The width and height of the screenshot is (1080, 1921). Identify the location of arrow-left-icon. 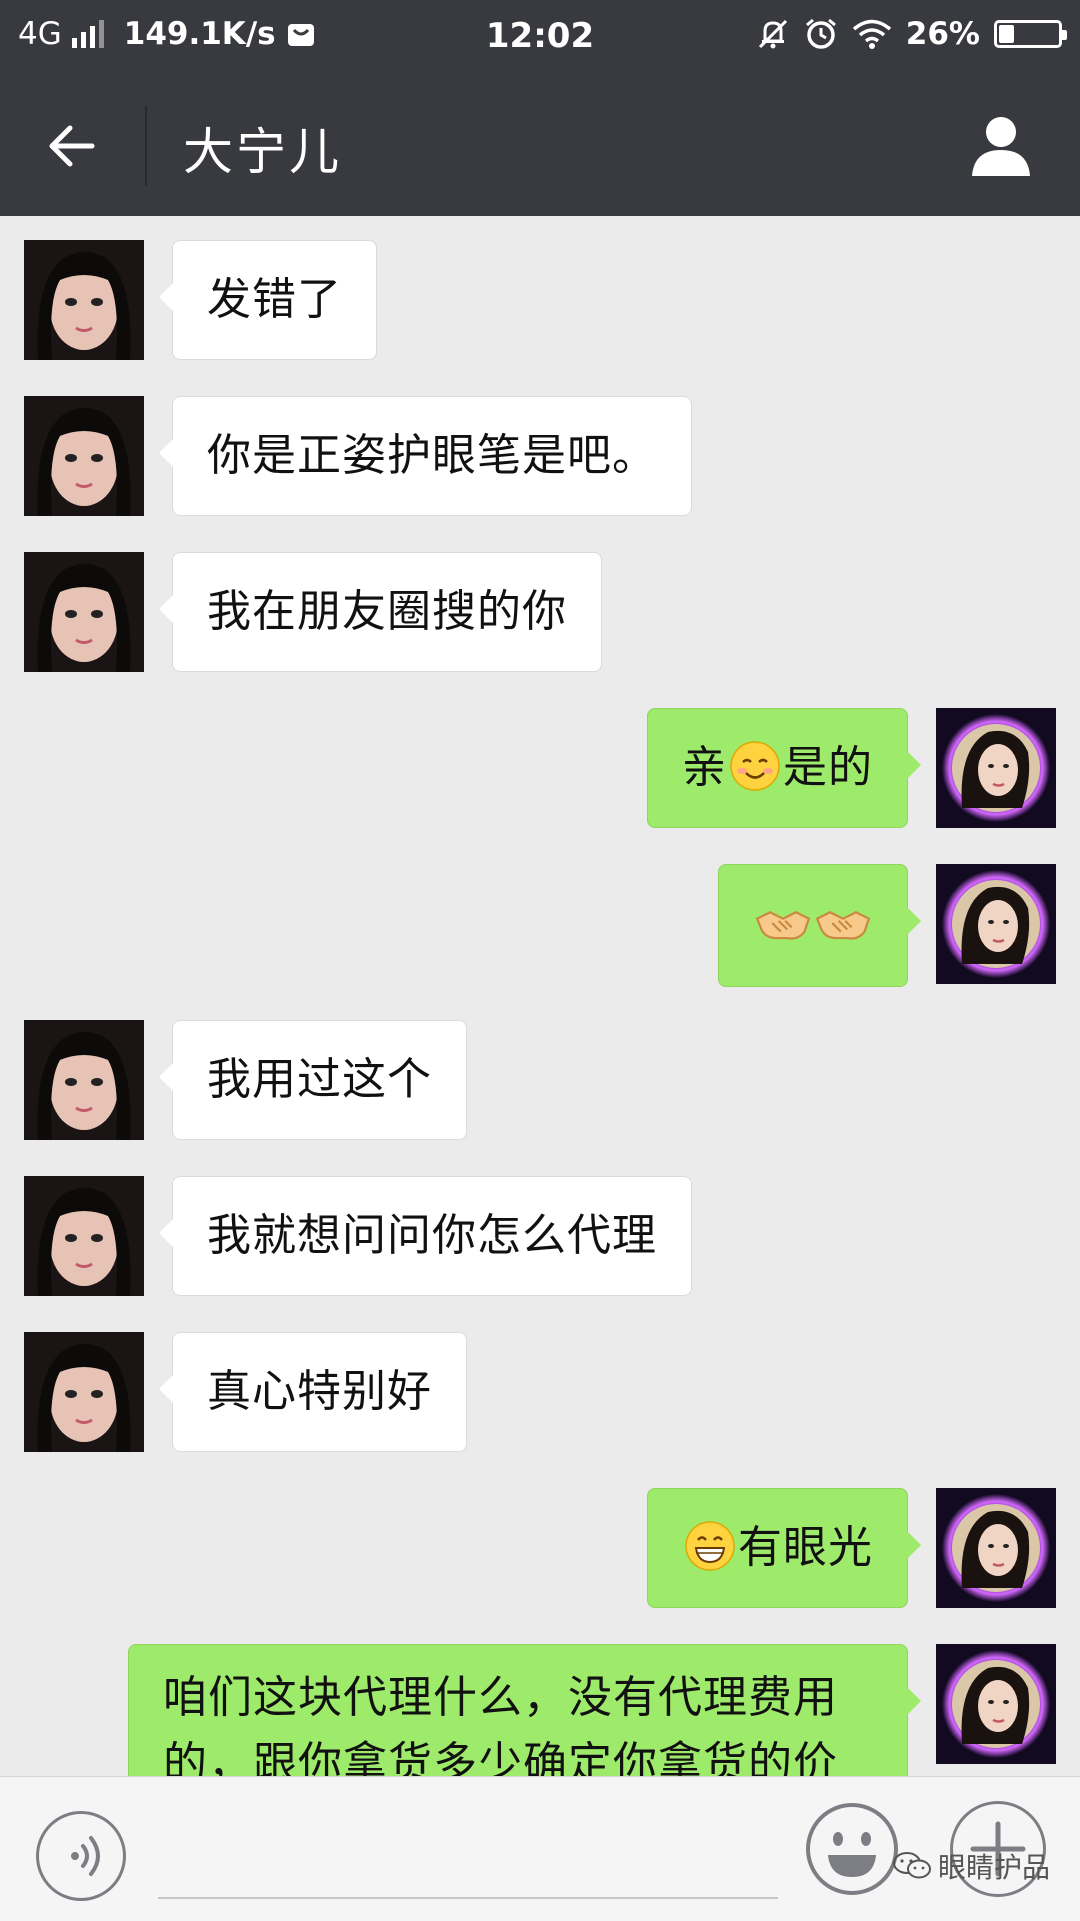
(72, 146).